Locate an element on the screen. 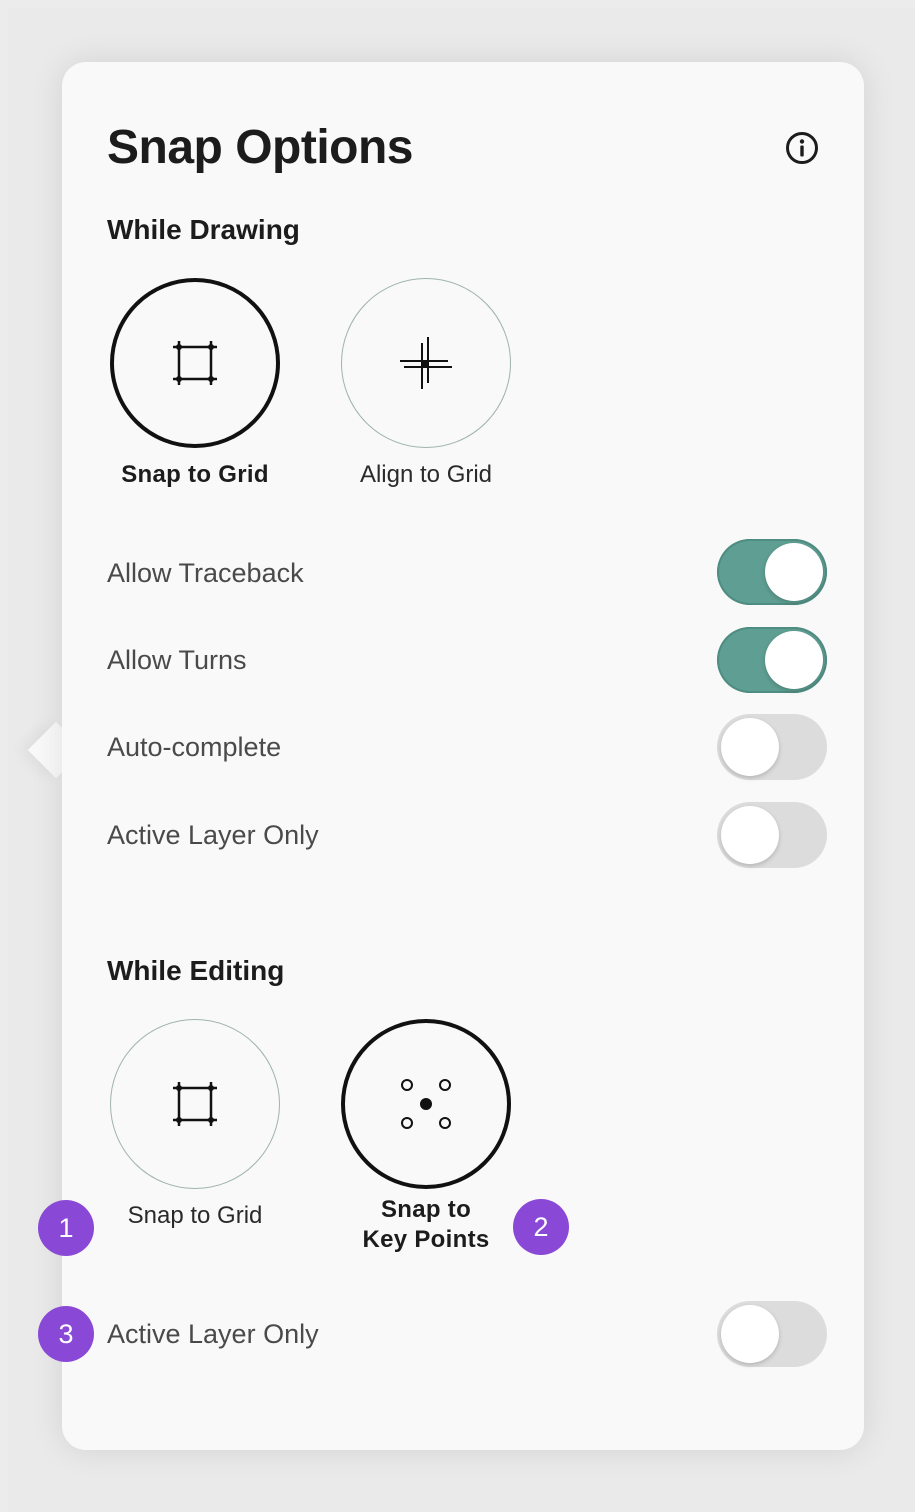 Image resolution: width=915 pixels, height=1512 pixels. auto-complete-label: Auto-complete is located at coordinates (194, 747).